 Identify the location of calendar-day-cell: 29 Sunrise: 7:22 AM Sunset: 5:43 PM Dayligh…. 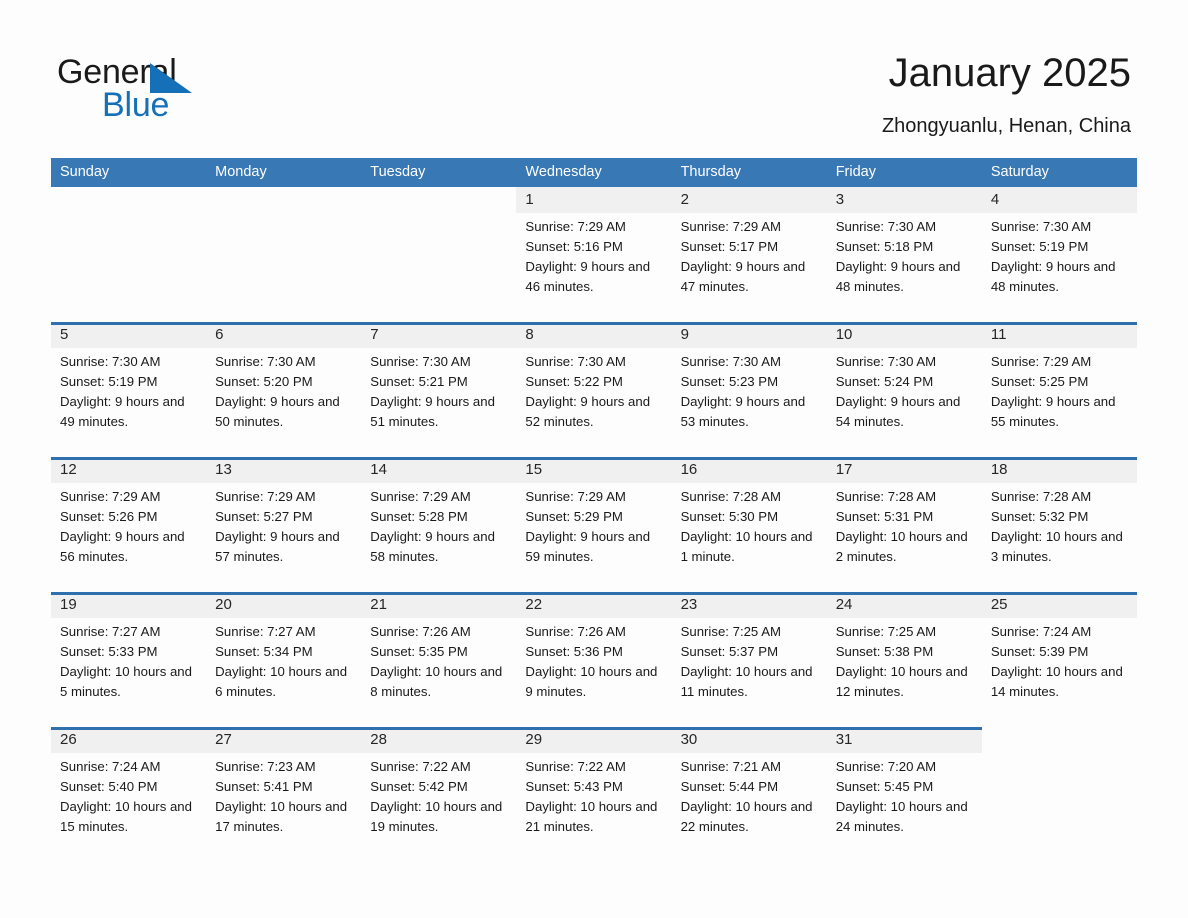
(594, 790).